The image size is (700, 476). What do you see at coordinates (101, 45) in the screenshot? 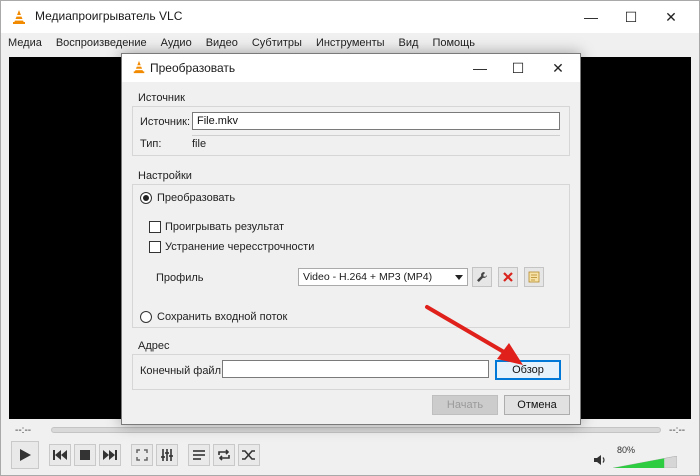
I see `menu-playback: Воспроизведение` at bounding box center [101, 45].